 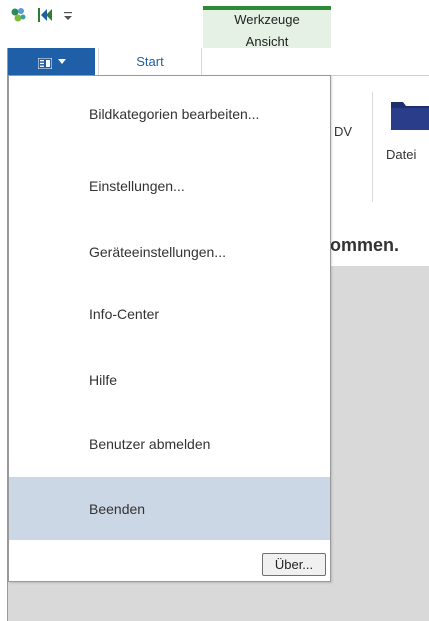 What do you see at coordinates (267, 41) in the screenshot?
I see `tab-ansicht: Ansicht` at bounding box center [267, 41].